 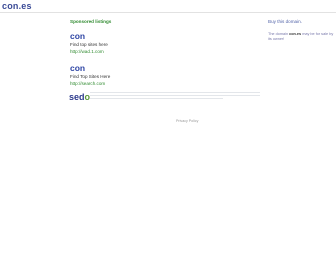 What do you see at coordinates (130, 52) in the screenshot?
I see `listing-url-link: http://wad.1.com` at bounding box center [130, 52].